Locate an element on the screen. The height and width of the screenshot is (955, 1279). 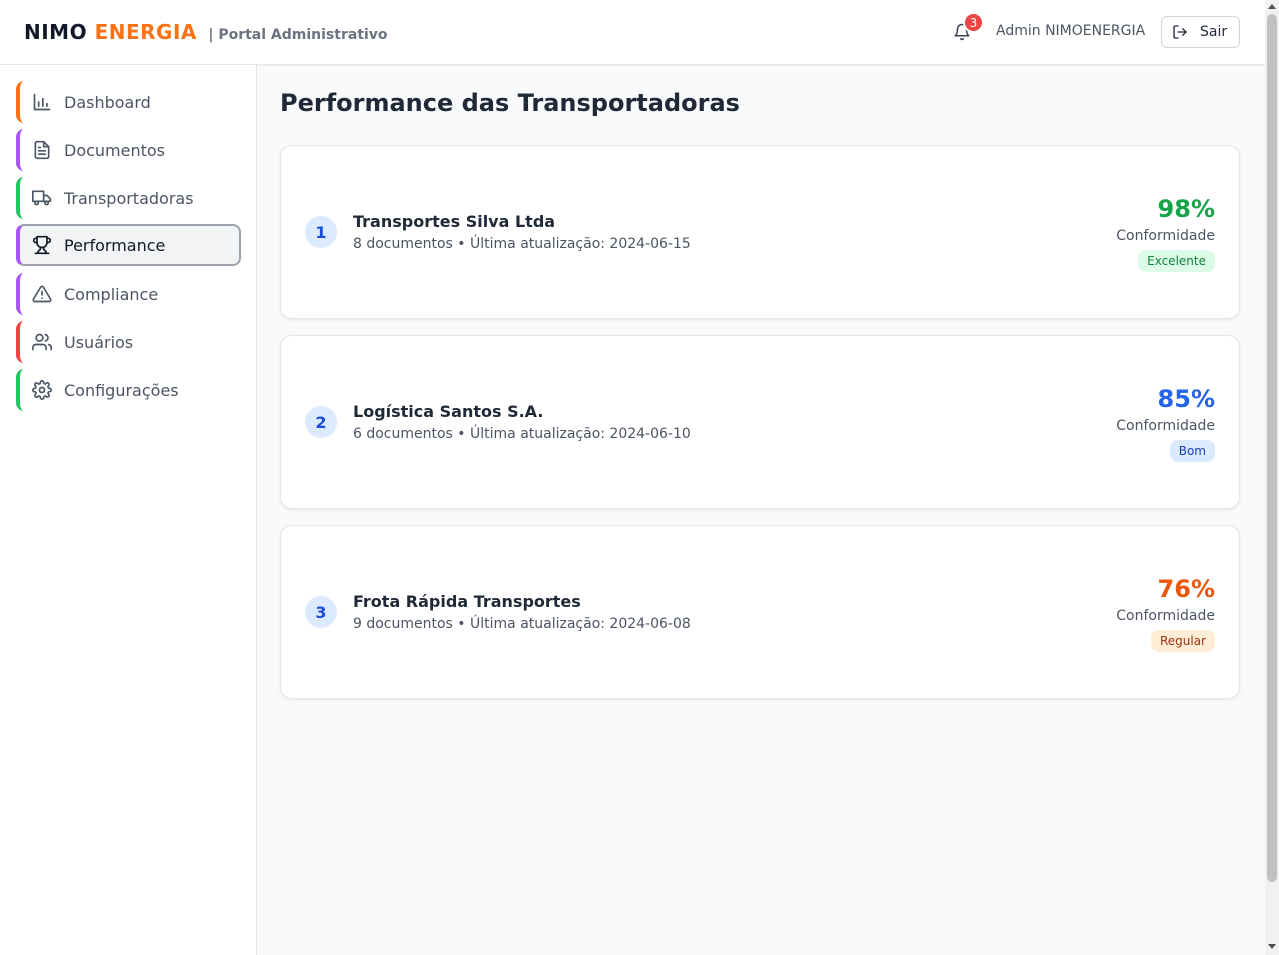
logout-icon is located at coordinates (1180, 32).